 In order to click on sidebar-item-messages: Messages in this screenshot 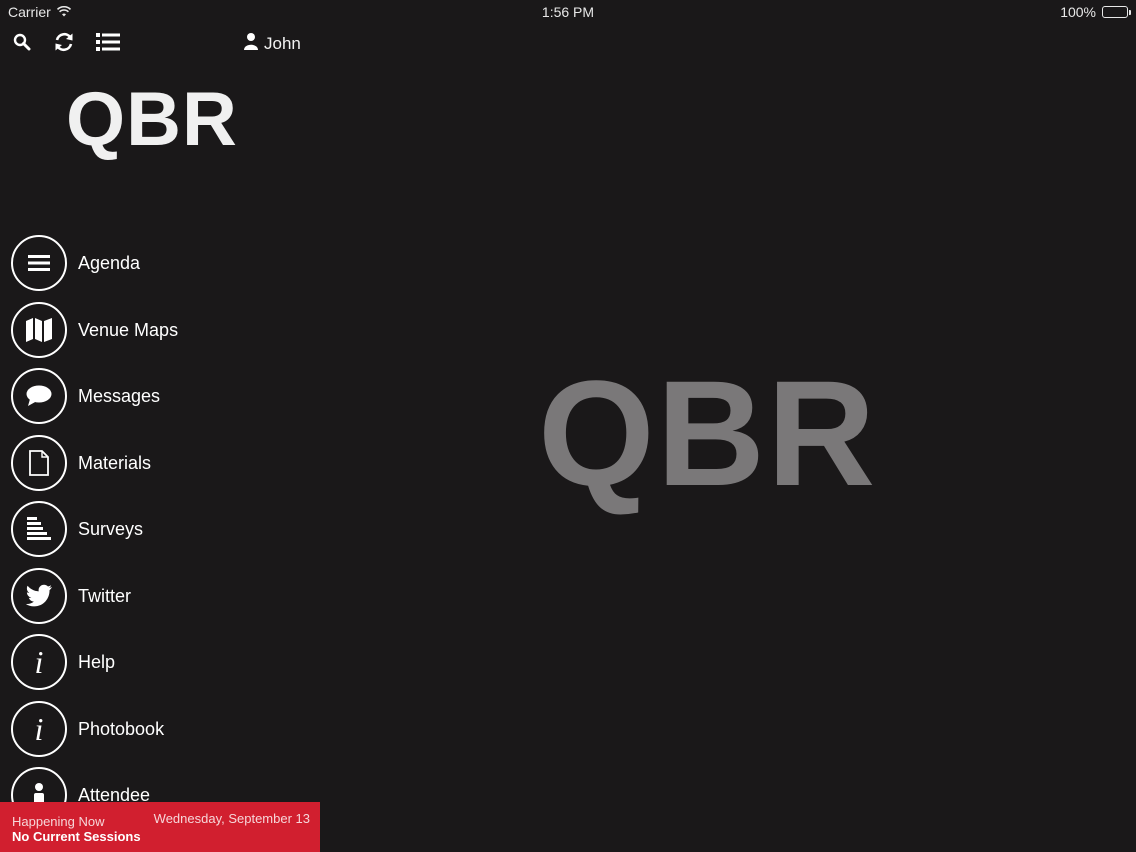, I will do `click(85, 396)`.